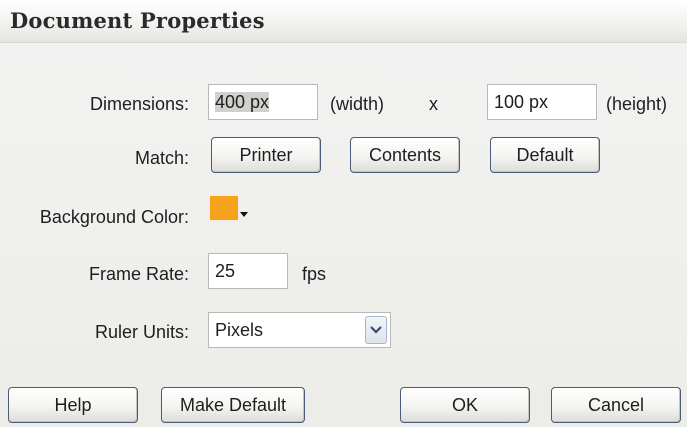 This screenshot has width=687, height=427. I want to click on ruler-units-select: Pixels, so click(299, 330).